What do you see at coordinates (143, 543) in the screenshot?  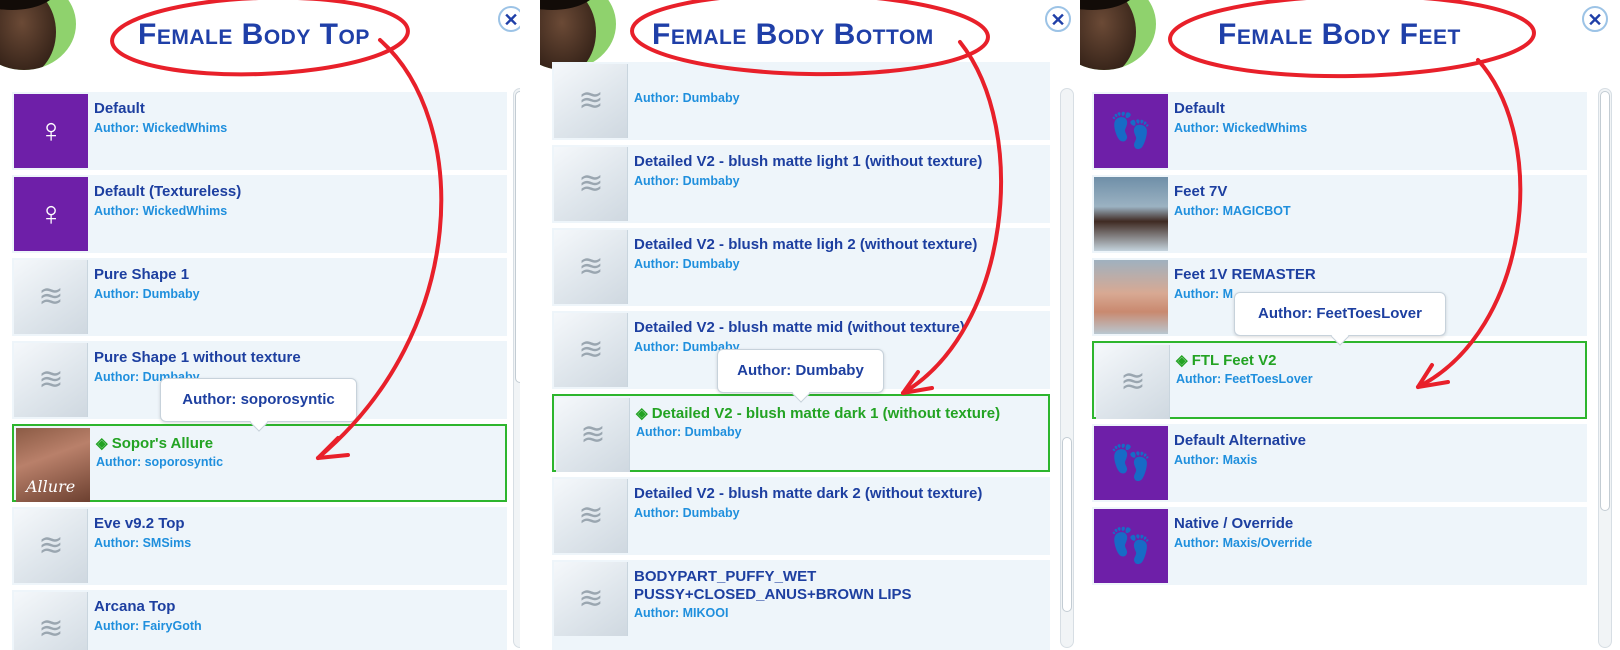 I see `item-author: Author: SMSims` at bounding box center [143, 543].